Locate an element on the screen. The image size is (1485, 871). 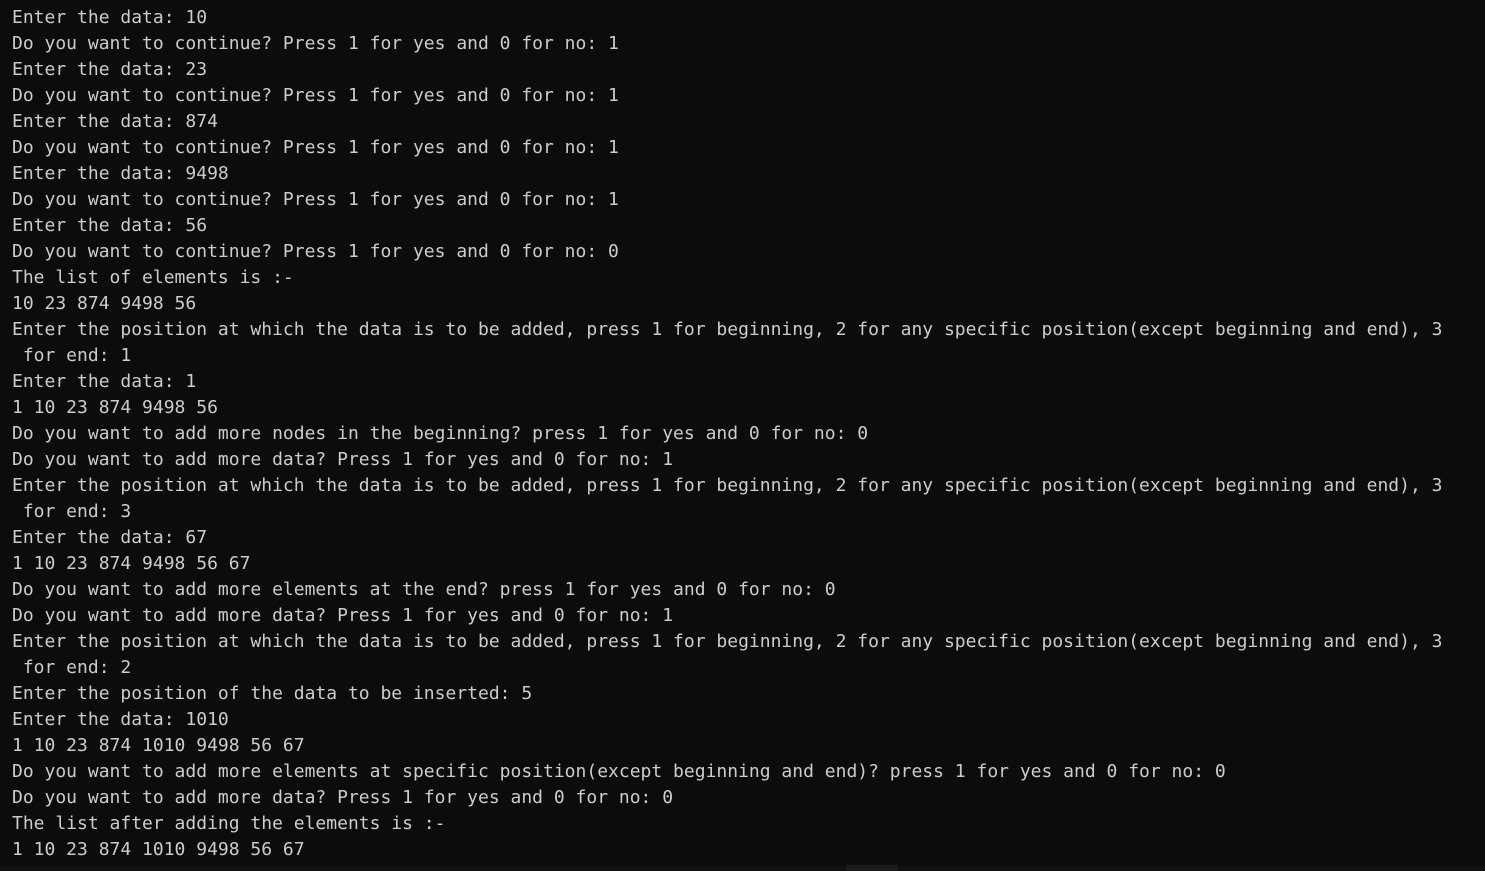
terminal-line: 1 10 23 874 9498 56 is located at coordinates (115, 407).